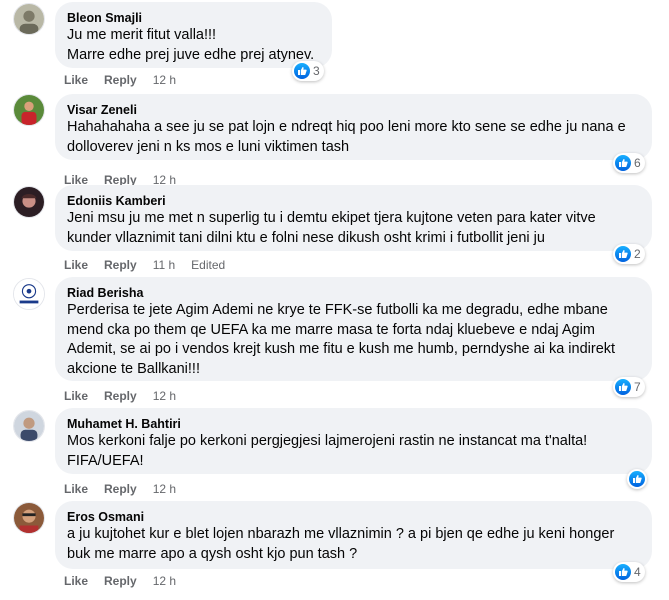 The height and width of the screenshot is (600, 669). I want to click on comment-author: Eros Osmani, so click(353, 517).